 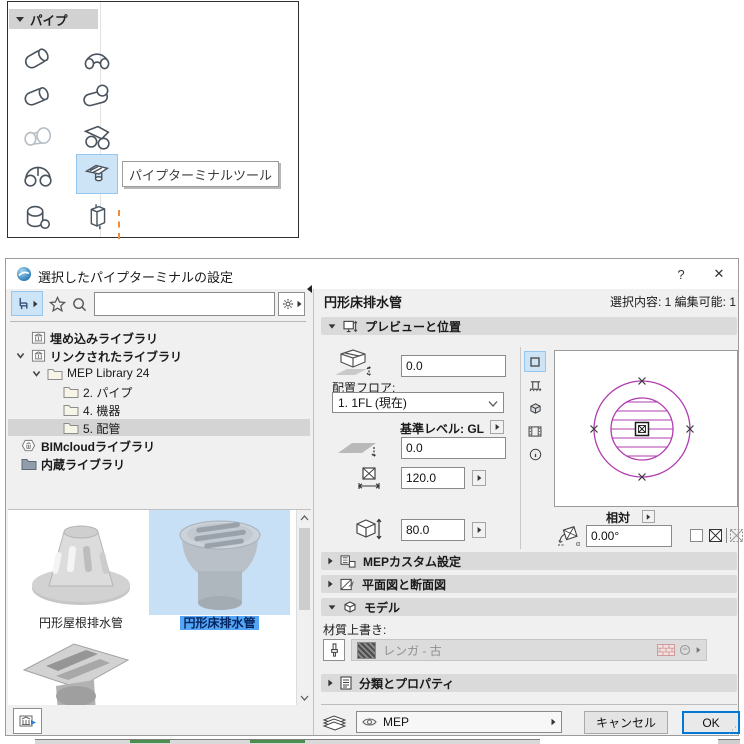 I want to click on background-green-fragment, so click(x=150, y=741).